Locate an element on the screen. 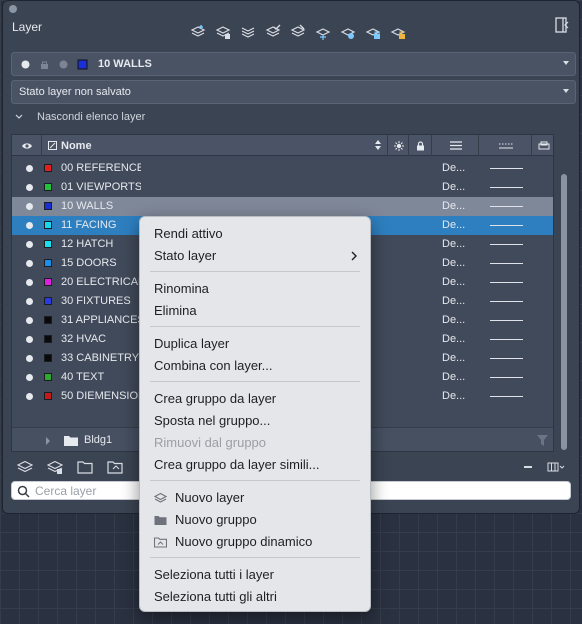 Image resolution: width=582 pixels, height=624 pixels. layer-list-scrollbar is located at coordinates (564, 293).